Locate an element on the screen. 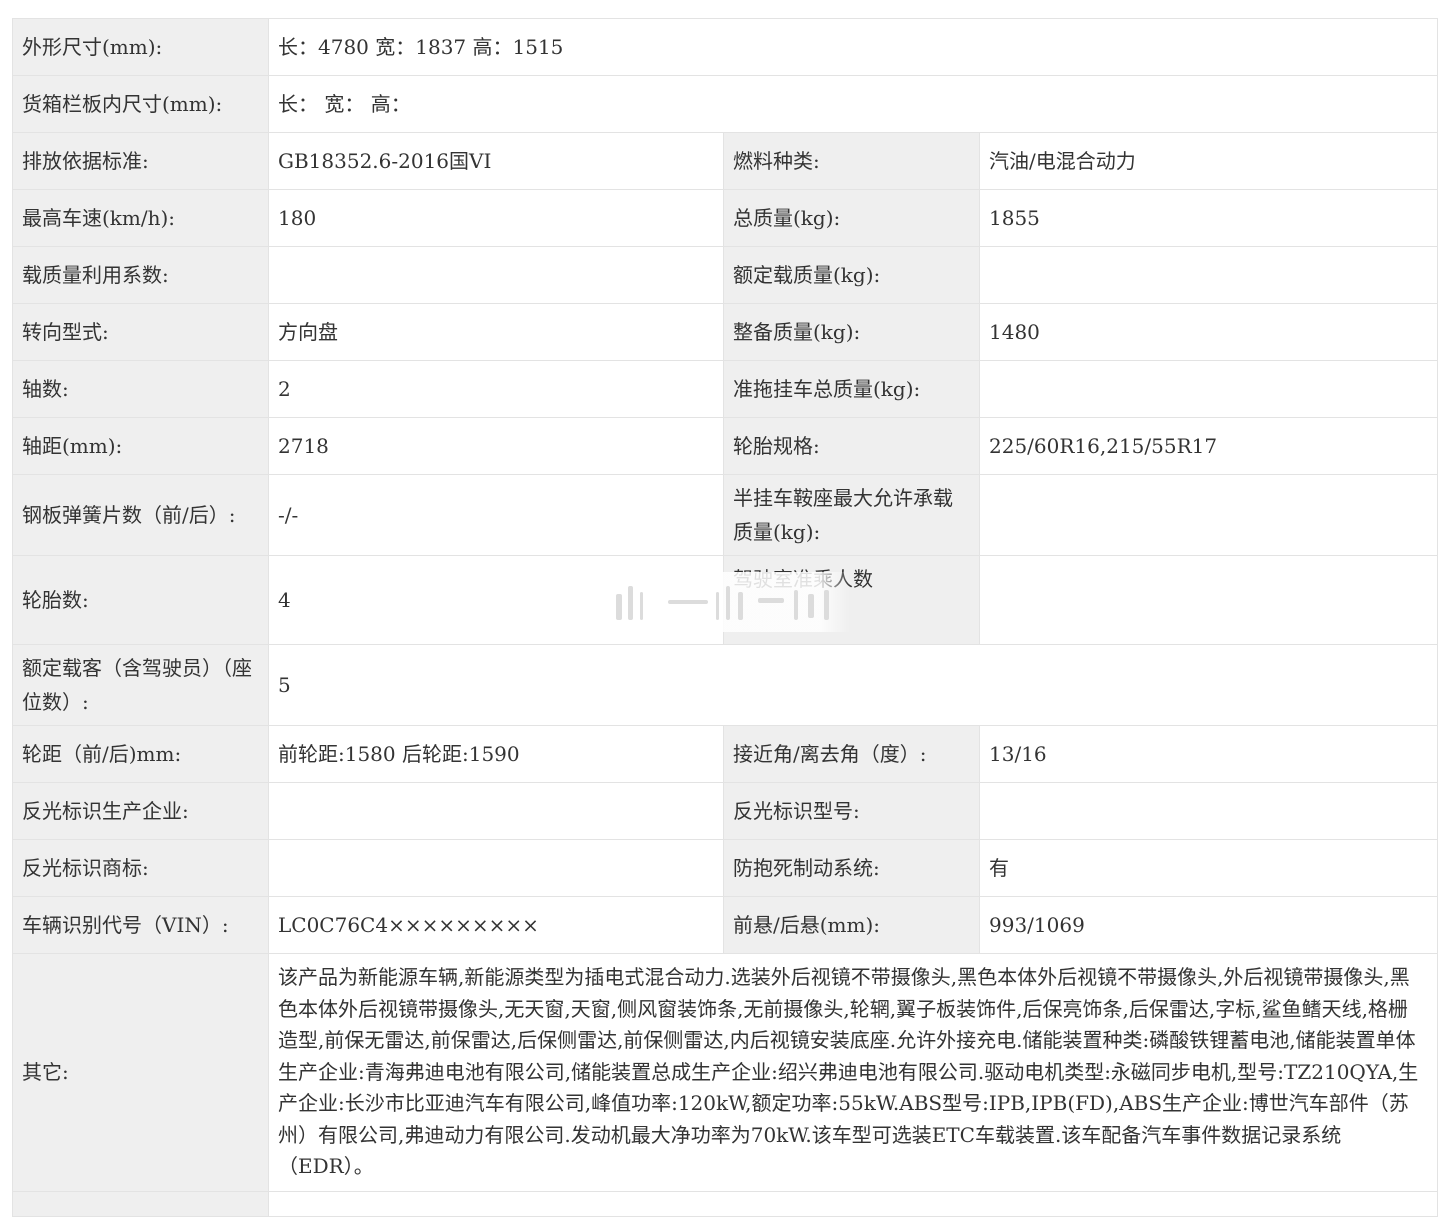  label-max-speed: 最高车速(km/h): is located at coordinates (140, 218).